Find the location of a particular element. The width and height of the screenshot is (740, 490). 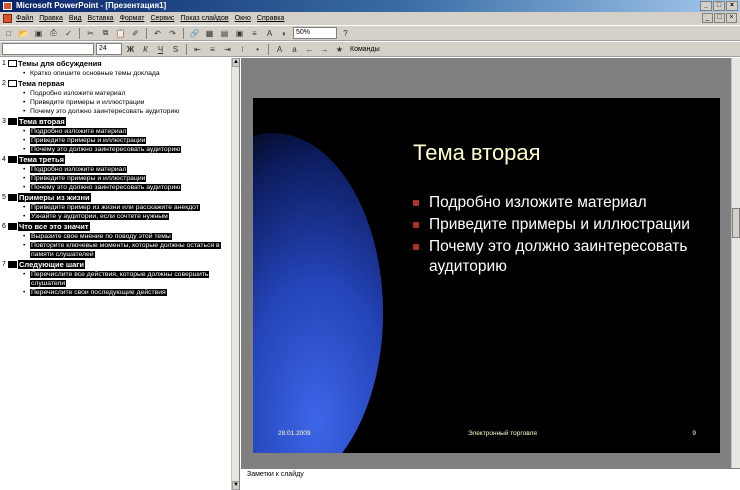

open-icon: 📂 is located at coordinates (23, 33).